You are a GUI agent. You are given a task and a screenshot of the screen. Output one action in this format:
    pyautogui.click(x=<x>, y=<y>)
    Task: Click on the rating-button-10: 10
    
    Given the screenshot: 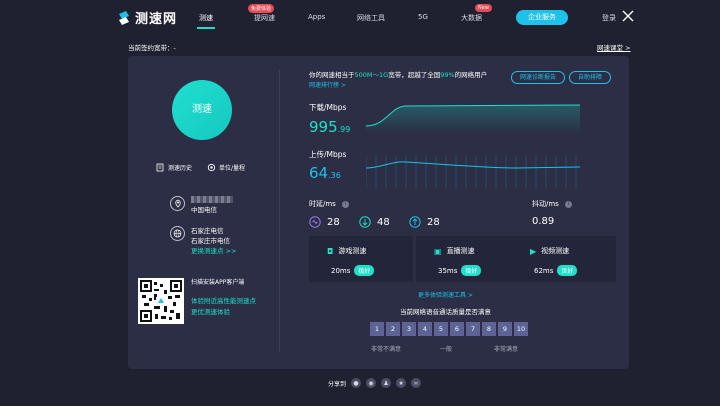 What is the action you would take?
    pyautogui.click(x=521, y=329)
    